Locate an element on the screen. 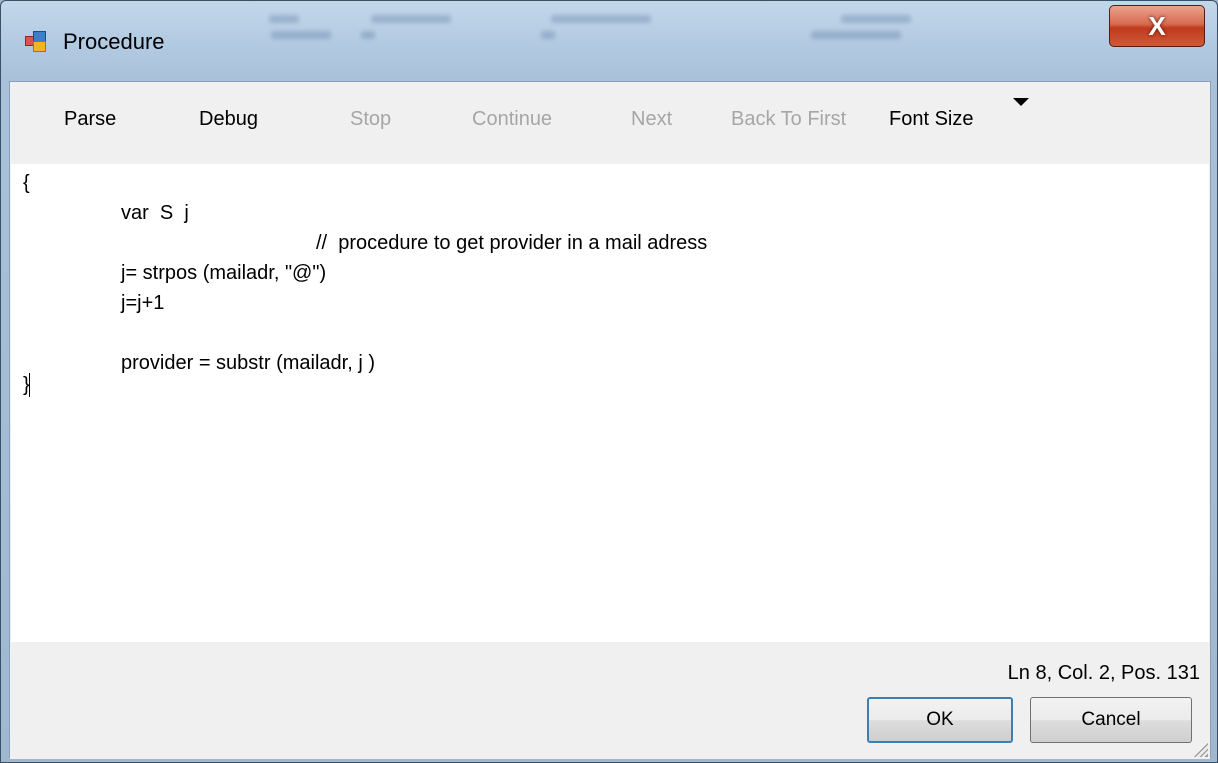  ok-button: OK is located at coordinates (940, 720).